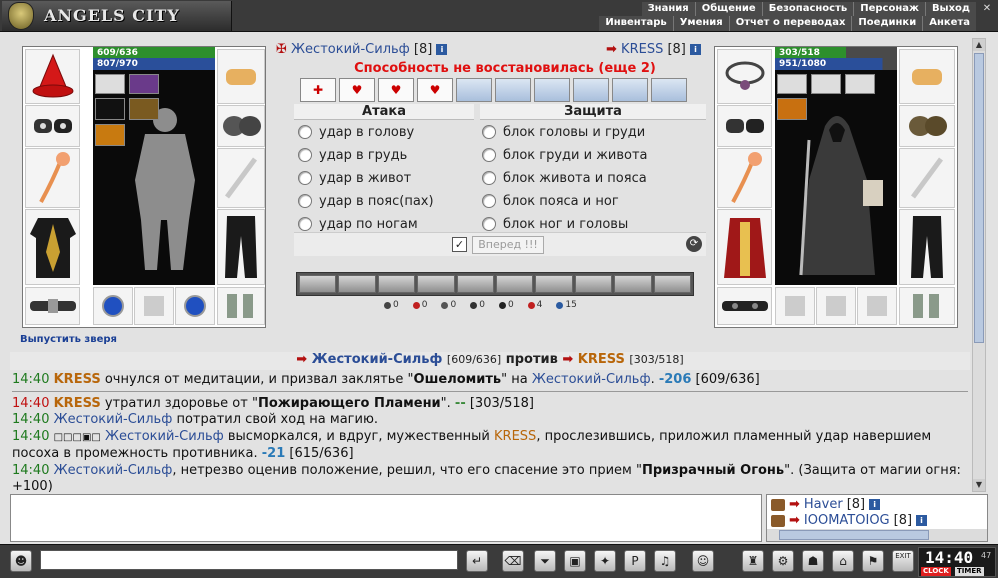 Image resolution: width=998 pixels, height=578 pixels. I want to click on block-stomach-belt-option: блок живота и пояса, so click(564, 178).